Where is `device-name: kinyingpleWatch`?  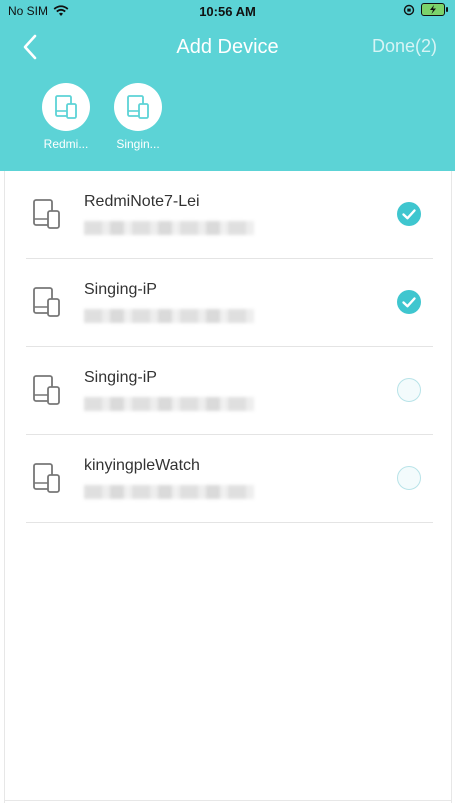
device-name: kinyingpleWatch is located at coordinates (142, 465).